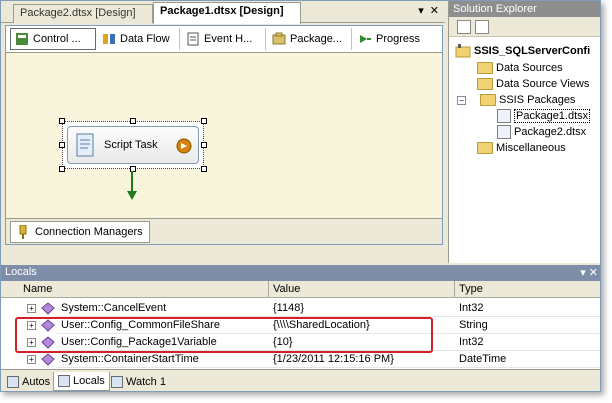 The width and height of the screenshot is (612, 403). I want to click on script-task-box: Script Task, so click(133, 145).